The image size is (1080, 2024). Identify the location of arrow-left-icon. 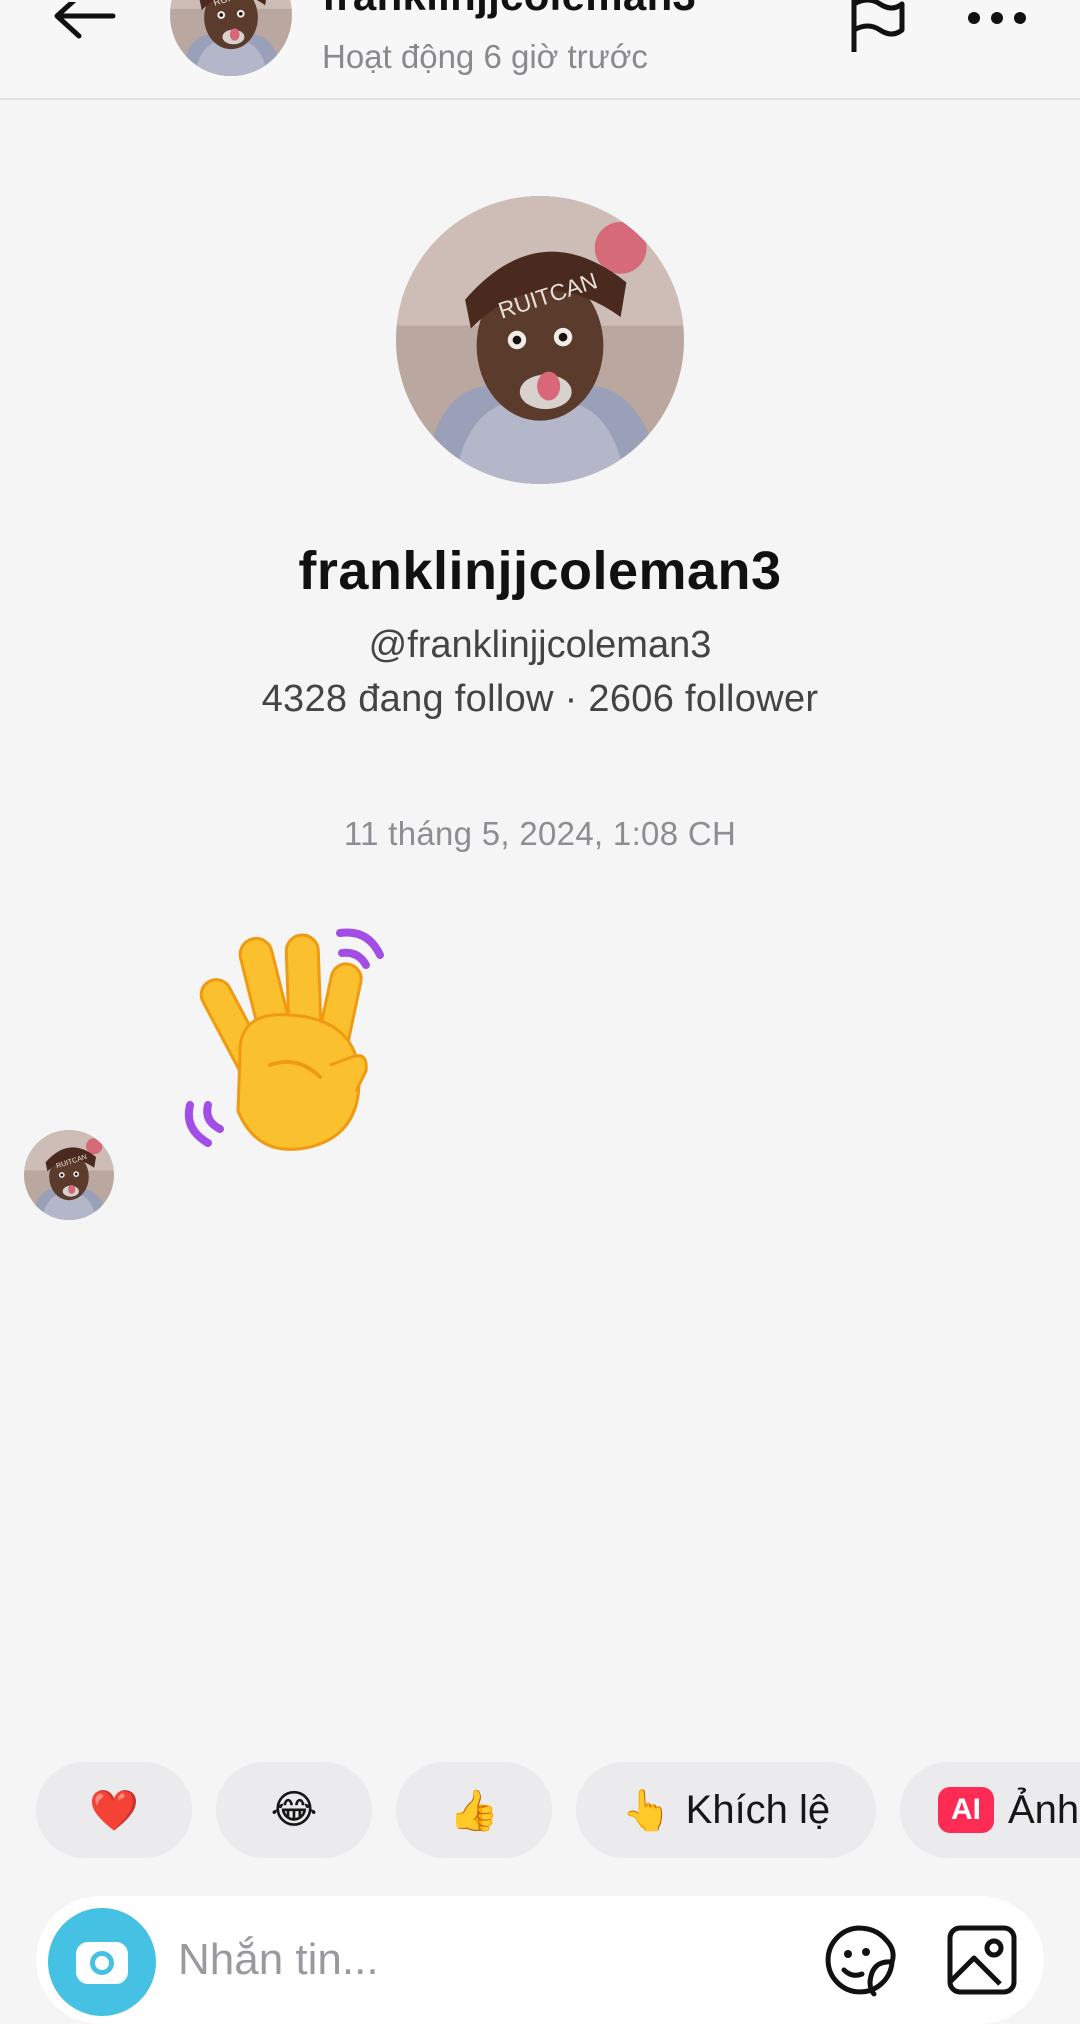
(85, 20).